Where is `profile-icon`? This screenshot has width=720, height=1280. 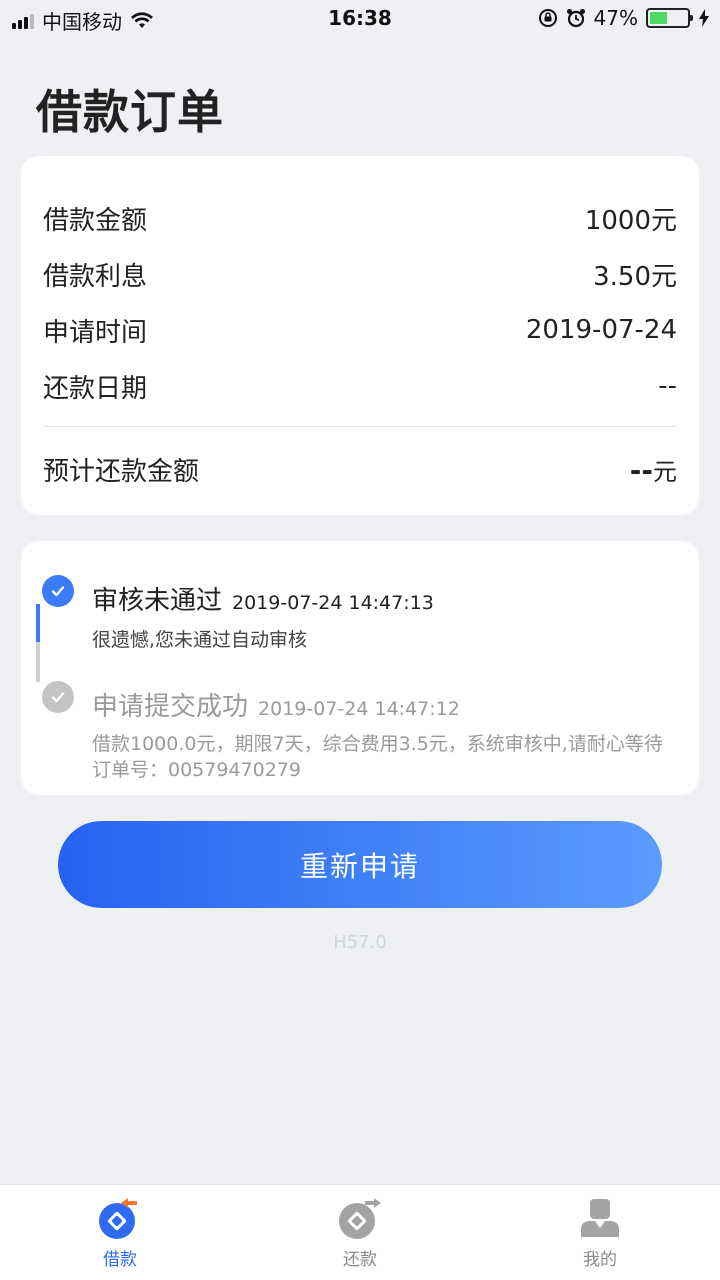
profile-icon is located at coordinates (600, 1218).